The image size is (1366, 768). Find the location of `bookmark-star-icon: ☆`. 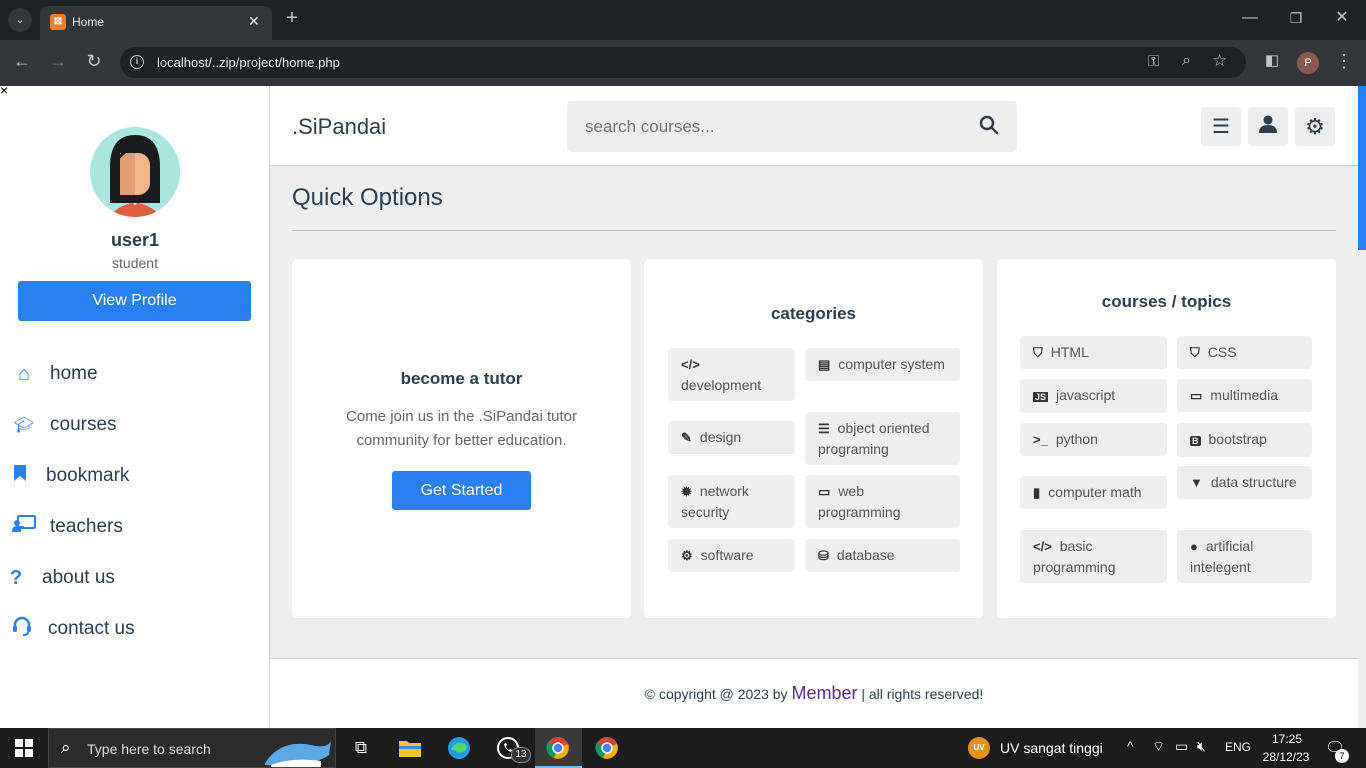

bookmark-star-icon: ☆ is located at coordinates (1219, 61).